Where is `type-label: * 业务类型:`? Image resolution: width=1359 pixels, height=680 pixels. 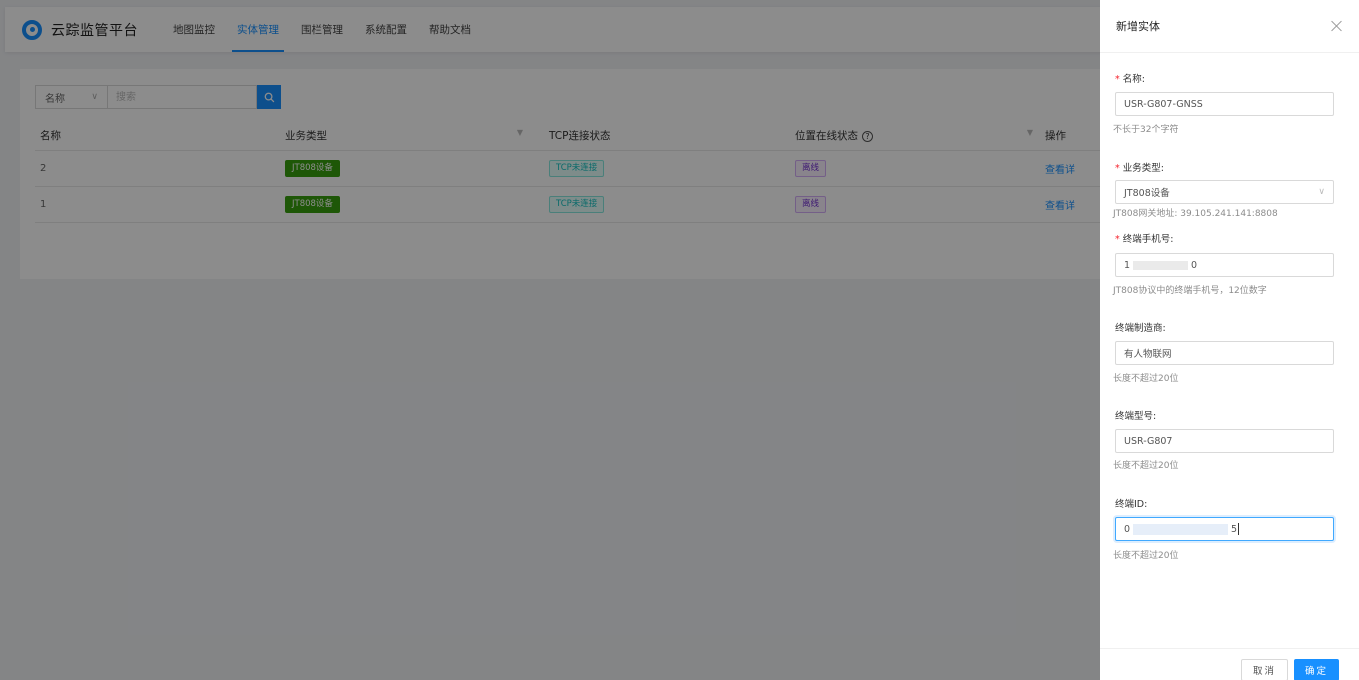 type-label: * 业务类型: is located at coordinates (1139, 167).